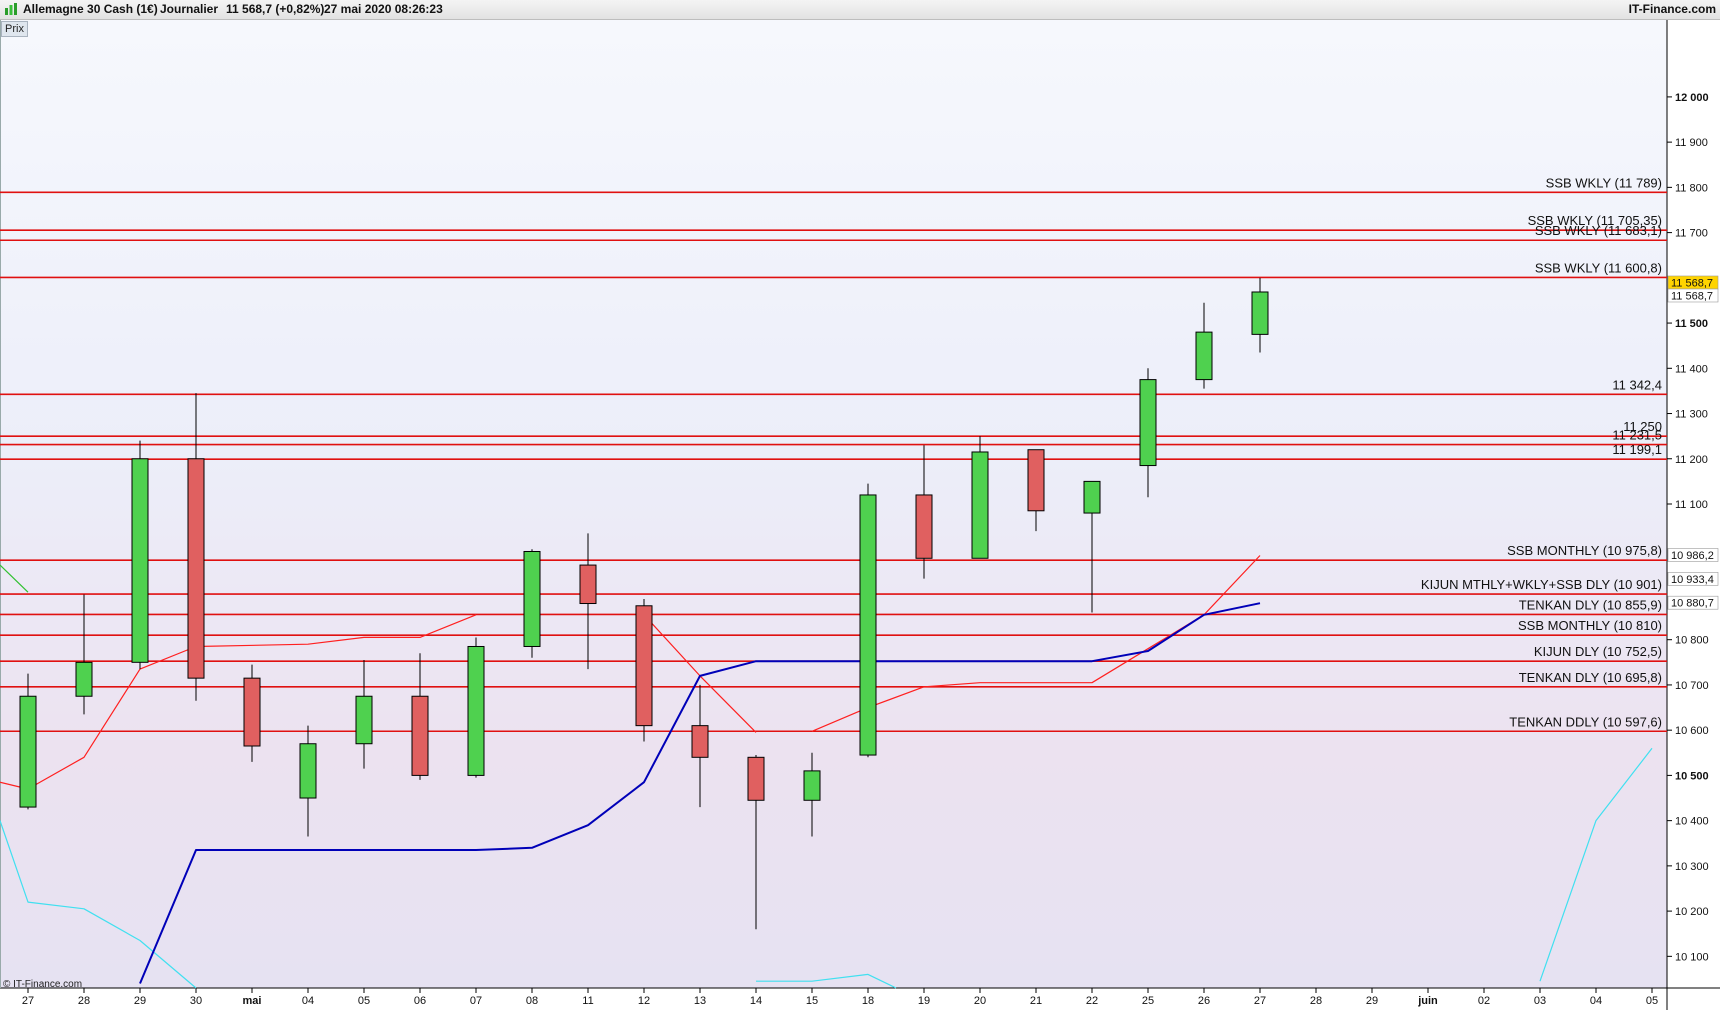 The image size is (1720, 1010). I want to click on y-tick-label: 12 000, so click(1692, 98).